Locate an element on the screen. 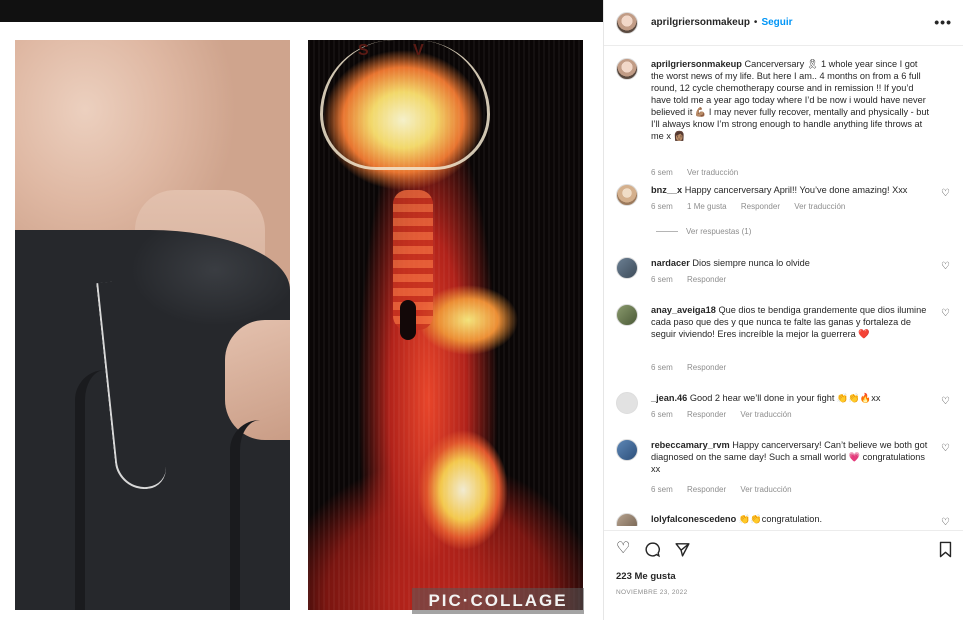 The width and height of the screenshot is (963, 620). comment-body: nardacer Dios siempre nunca lo olvide is located at coordinates (791, 263).